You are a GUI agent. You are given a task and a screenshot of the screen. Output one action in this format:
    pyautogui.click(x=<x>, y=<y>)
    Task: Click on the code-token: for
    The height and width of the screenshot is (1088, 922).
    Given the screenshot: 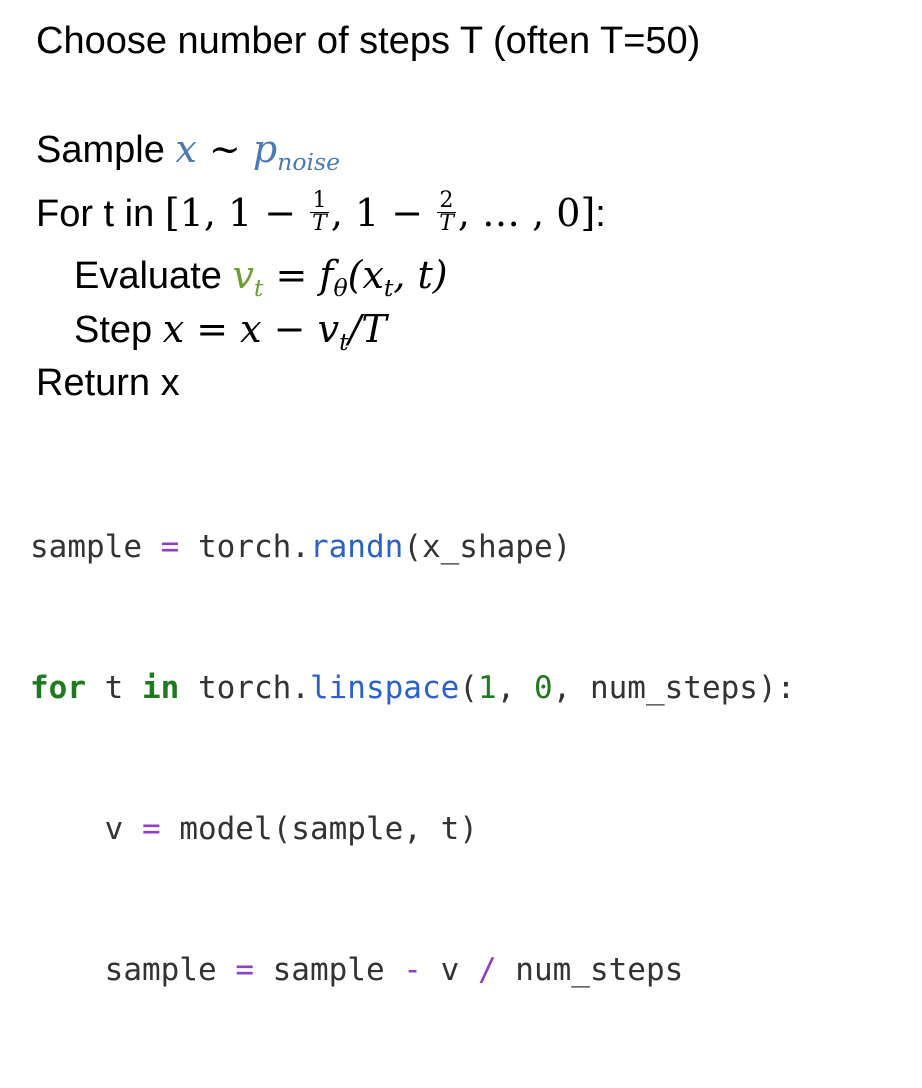 What is the action you would take?
    pyautogui.click(x=58, y=688)
    